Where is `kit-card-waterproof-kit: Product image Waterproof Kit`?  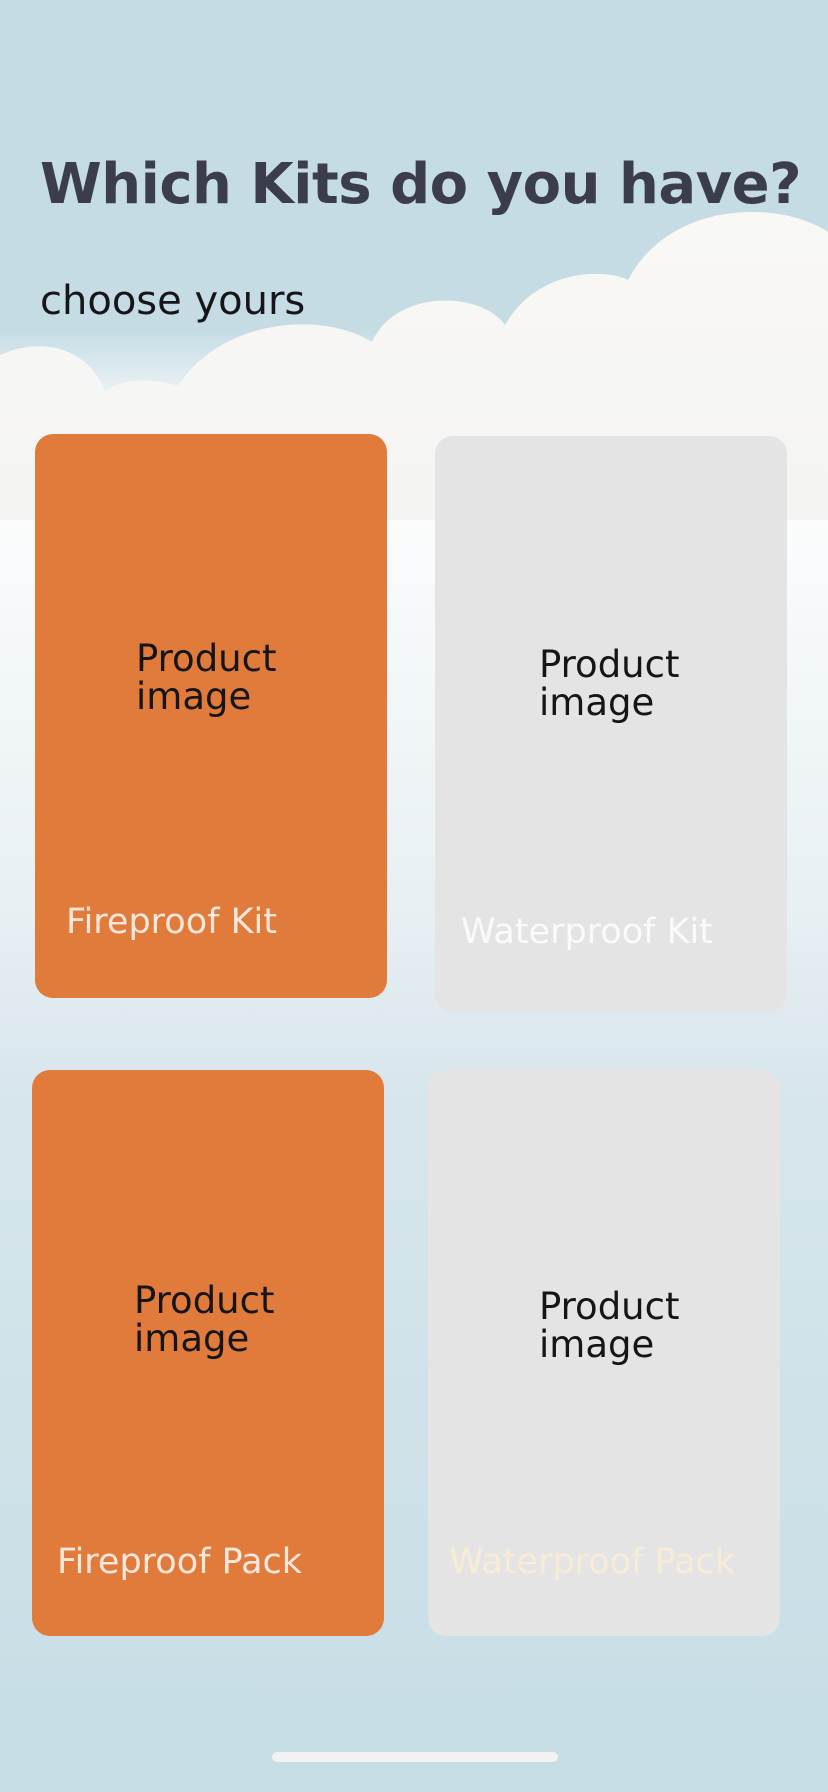
kit-card-waterproof-kit: Product image Waterproof Kit is located at coordinates (611, 724).